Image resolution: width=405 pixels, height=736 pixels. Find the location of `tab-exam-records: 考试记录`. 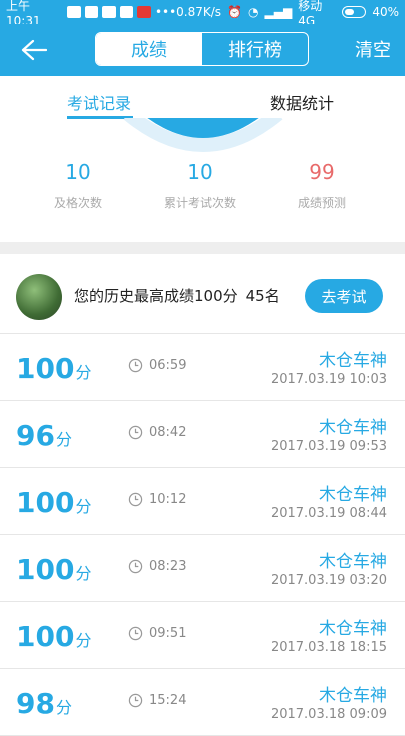

tab-exam-records: 考试记录 is located at coordinates (99, 102).